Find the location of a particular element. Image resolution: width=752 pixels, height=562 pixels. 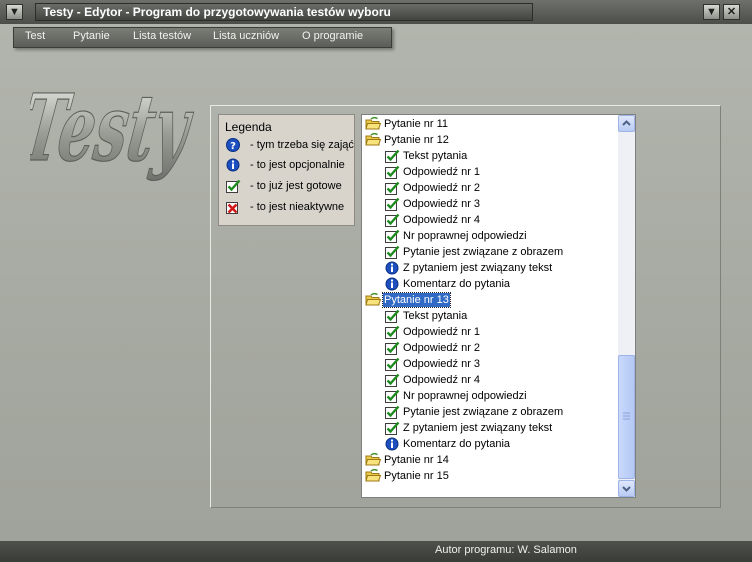

close-icon: ✕ is located at coordinates (731, 12).